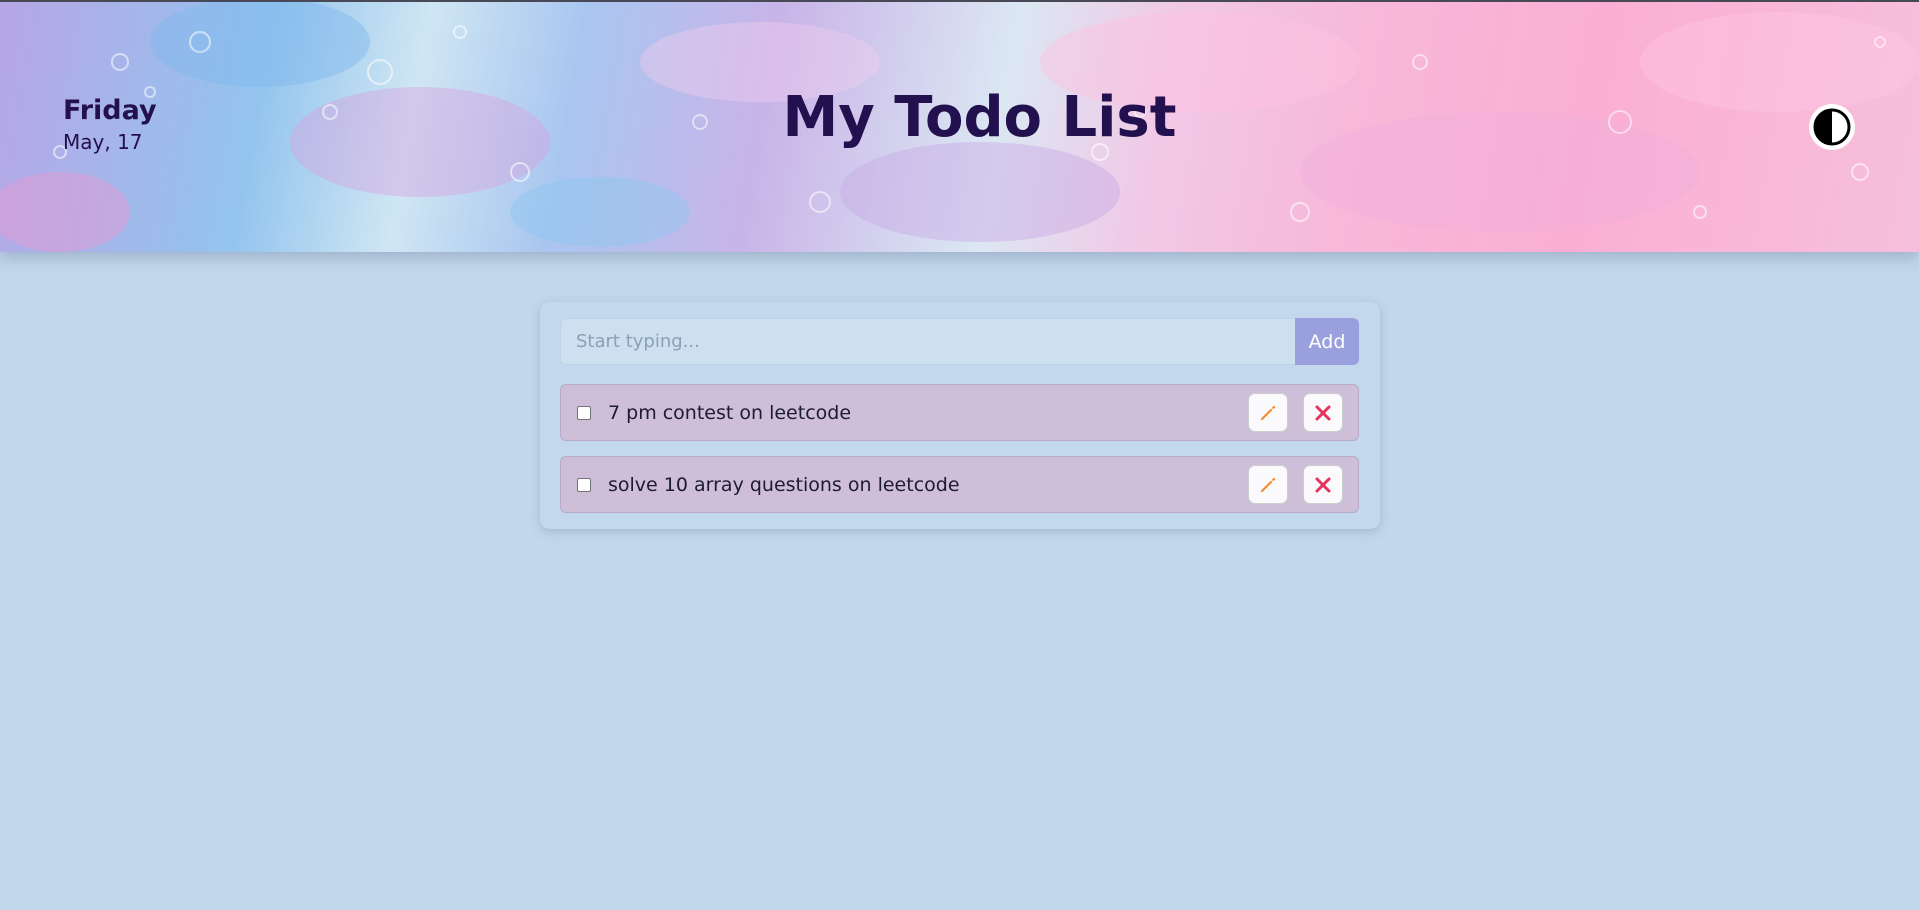 This screenshot has width=1919, height=910. I want to click on contrast-icon, so click(1832, 127).